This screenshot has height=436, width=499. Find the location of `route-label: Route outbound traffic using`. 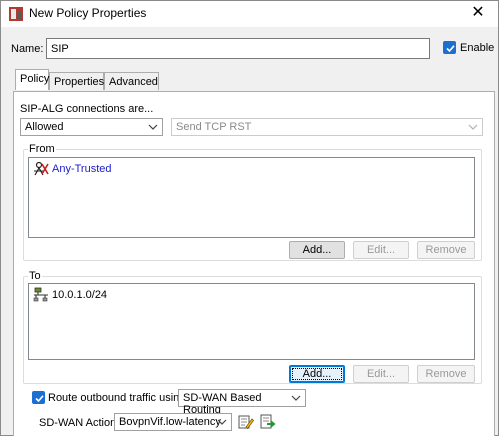

route-label: Route outbound traffic using is located at coordinates (117, 398).